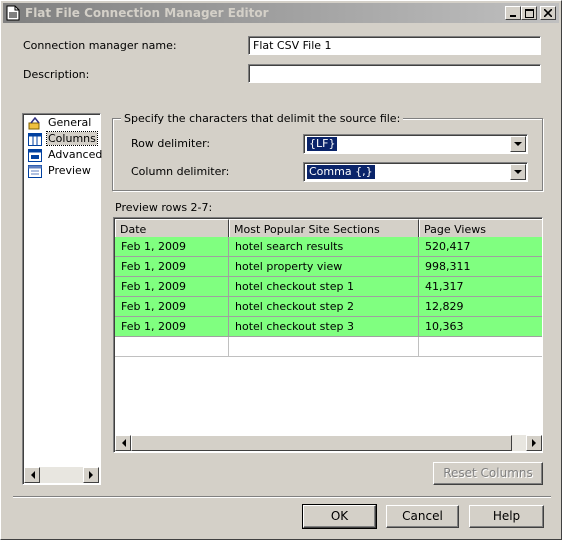 This screenshot has height=540, width=562. I want to click on nav-horizontal-scrollbar, so click(61, 475).